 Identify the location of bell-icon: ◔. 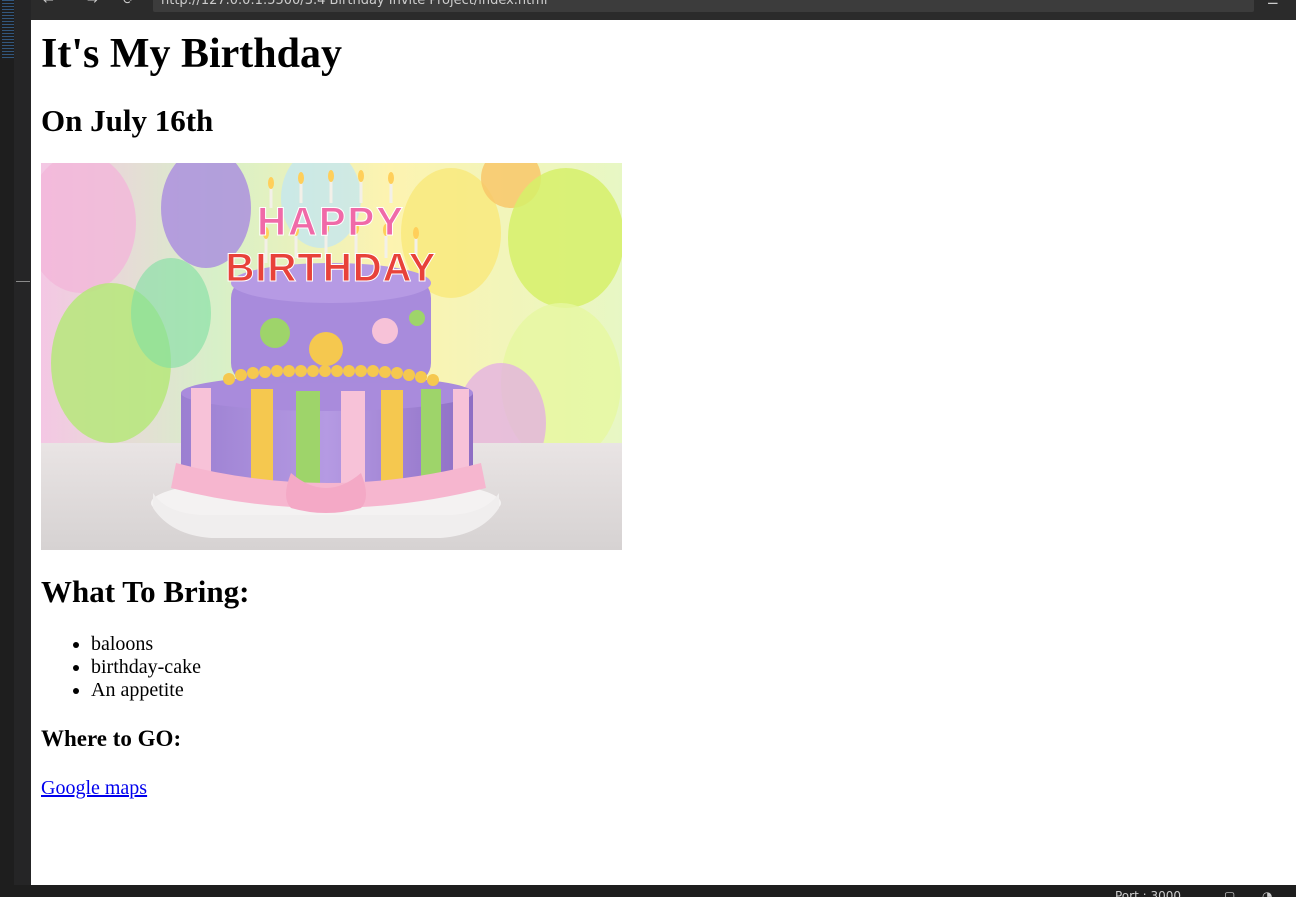
(1267, 893).